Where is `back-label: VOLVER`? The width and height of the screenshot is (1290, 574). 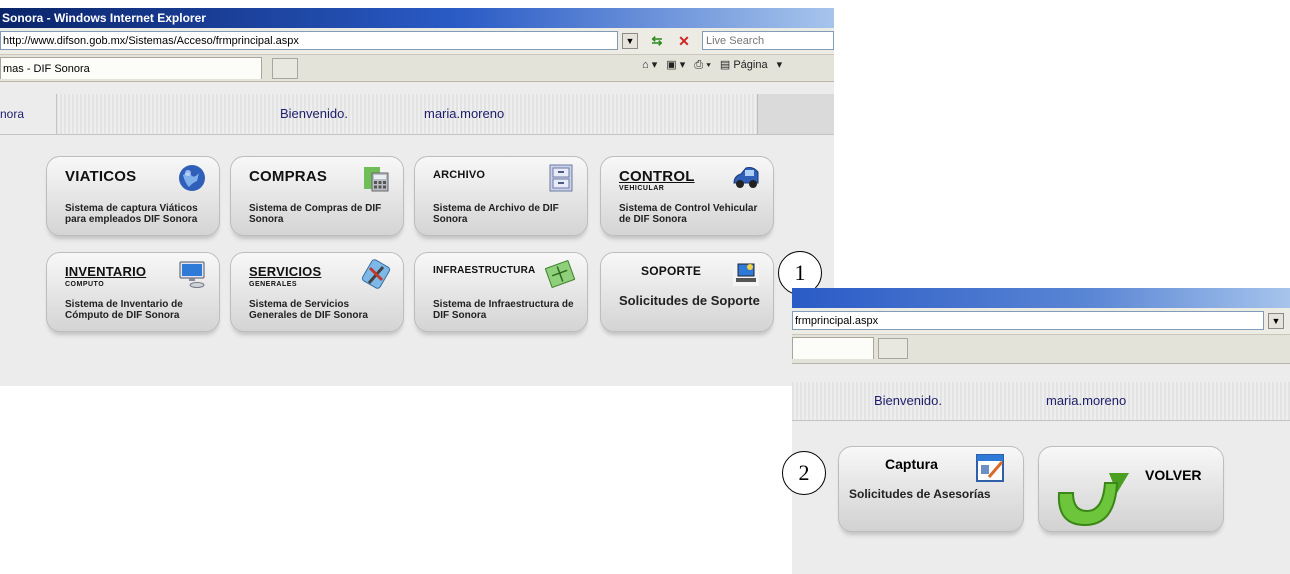 back-label: VOLVER is located at coordinates (1173, 475).